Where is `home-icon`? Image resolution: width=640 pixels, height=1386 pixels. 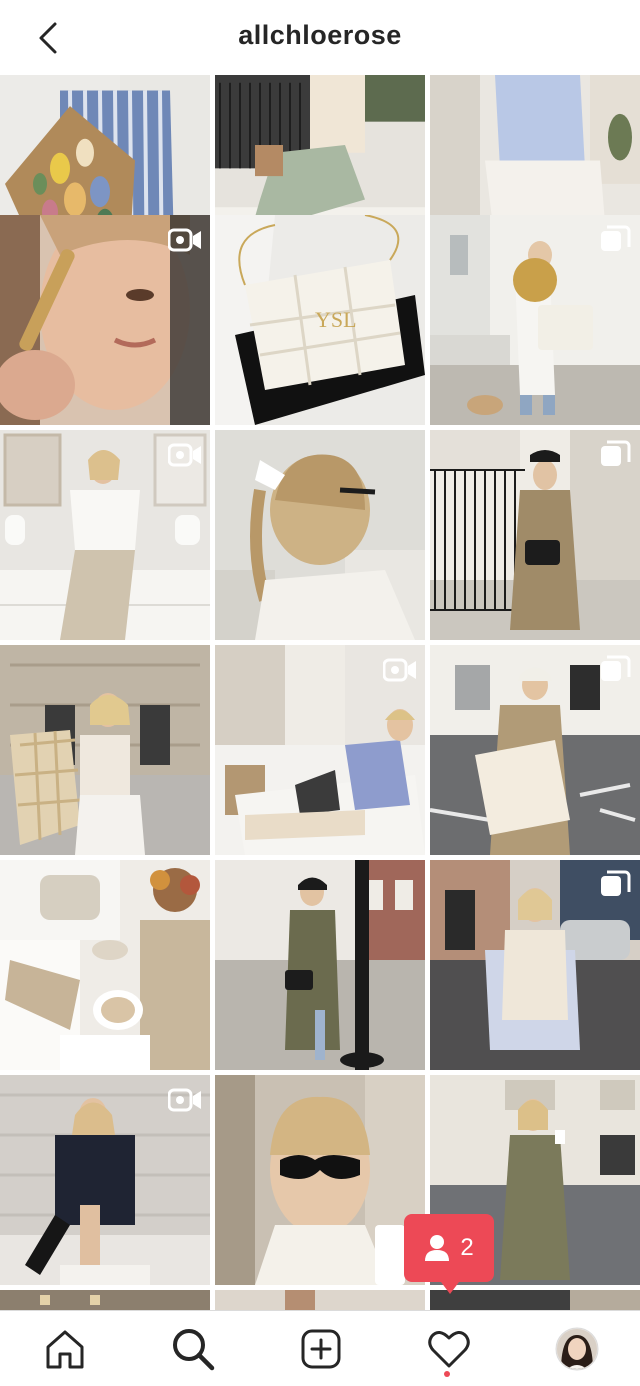 home-icon is located at coordinates (65, 1349).